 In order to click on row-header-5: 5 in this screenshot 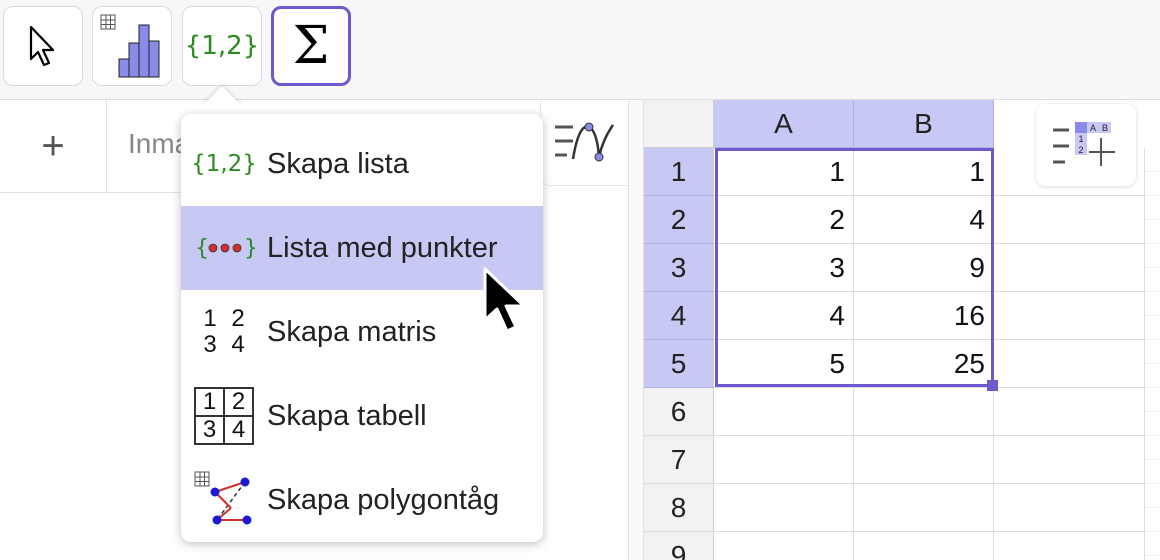, I will do `click(679, 364)`.